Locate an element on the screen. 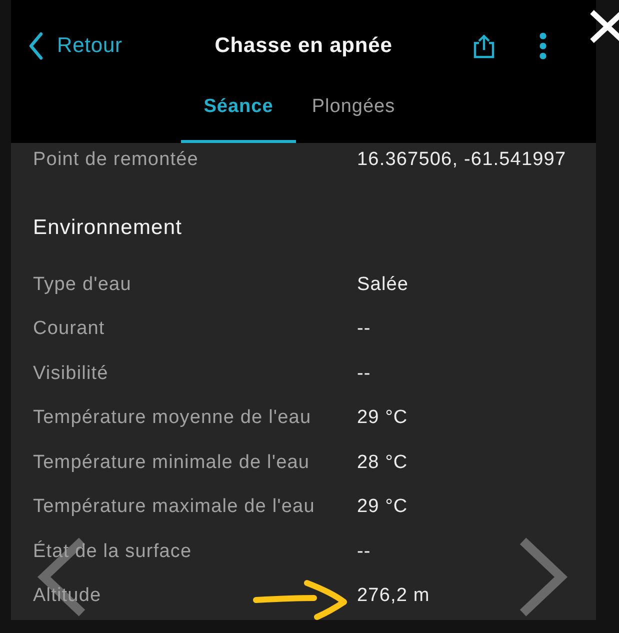  field-value: 28 °C is located at coordinates (382, 463).